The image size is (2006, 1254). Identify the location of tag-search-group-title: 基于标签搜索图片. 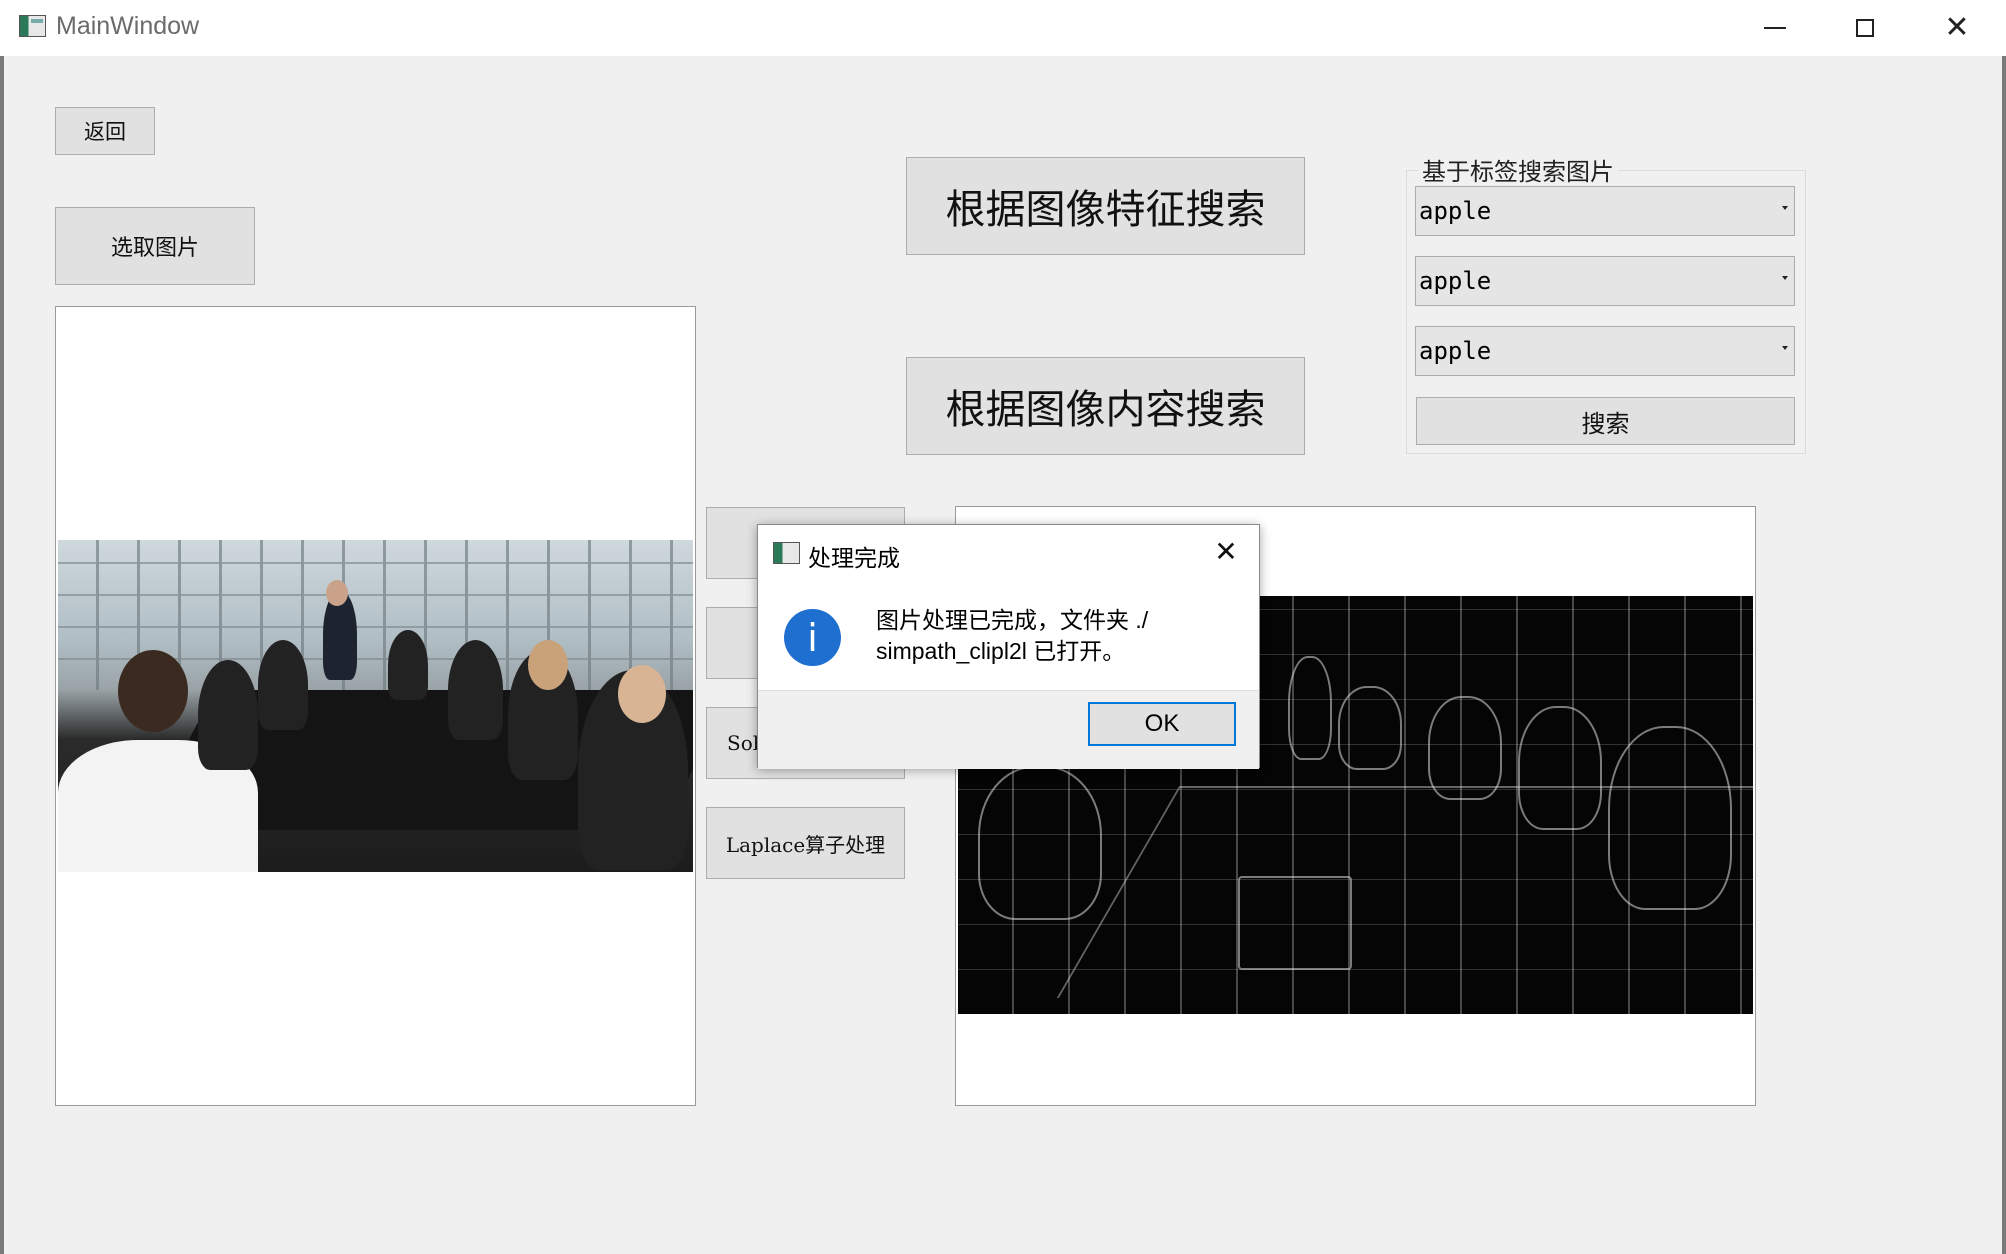
(1518, 169).